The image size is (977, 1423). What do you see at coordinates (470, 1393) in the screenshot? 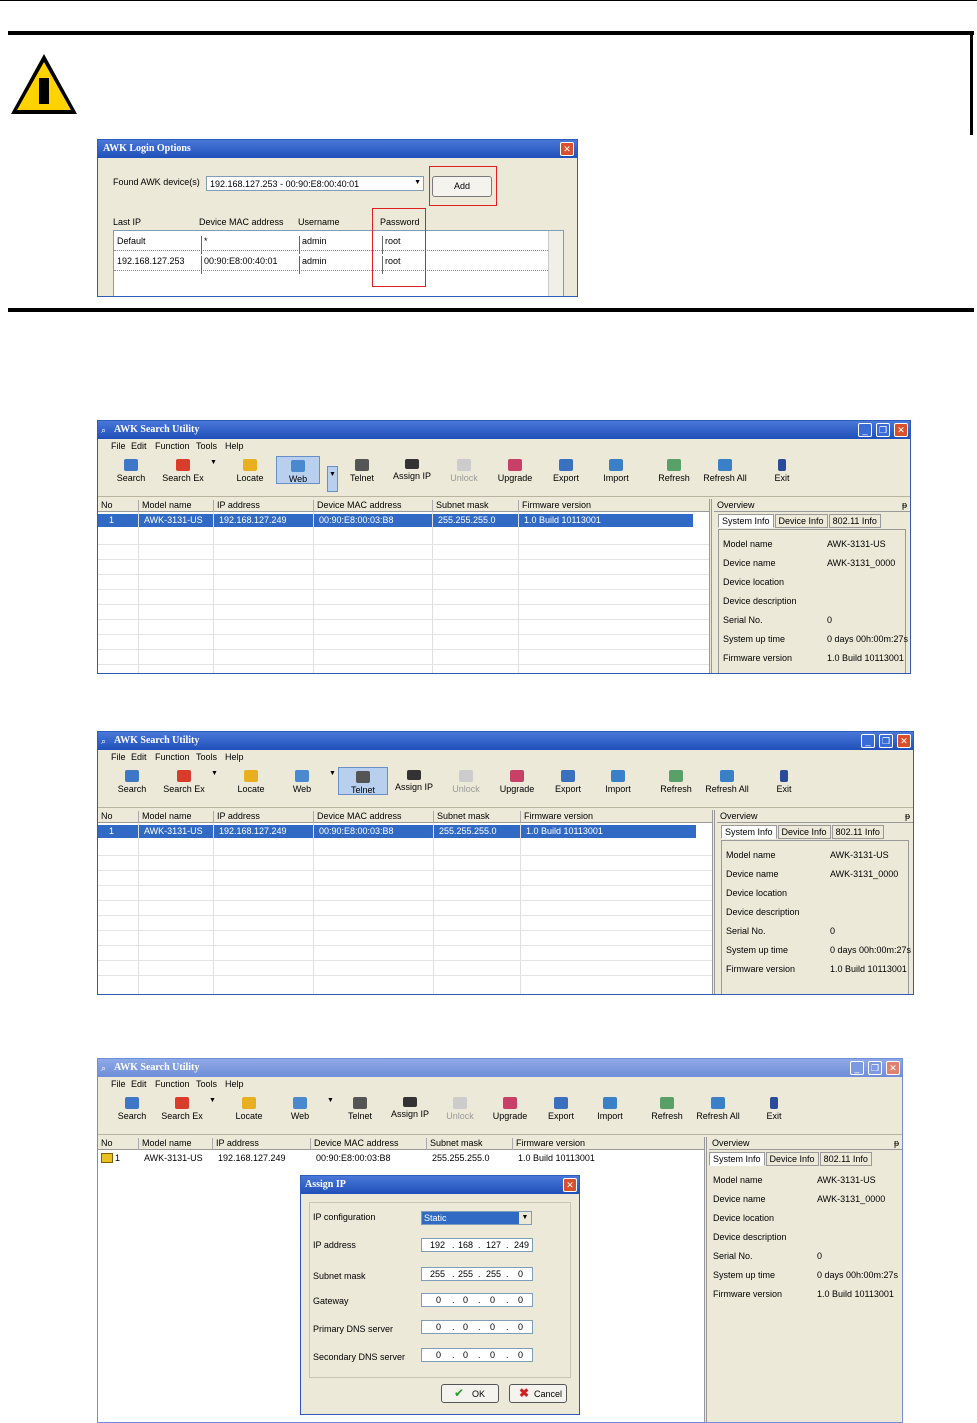
I see `ok-button: ✔ OK` at bounding box center [470, 1393].